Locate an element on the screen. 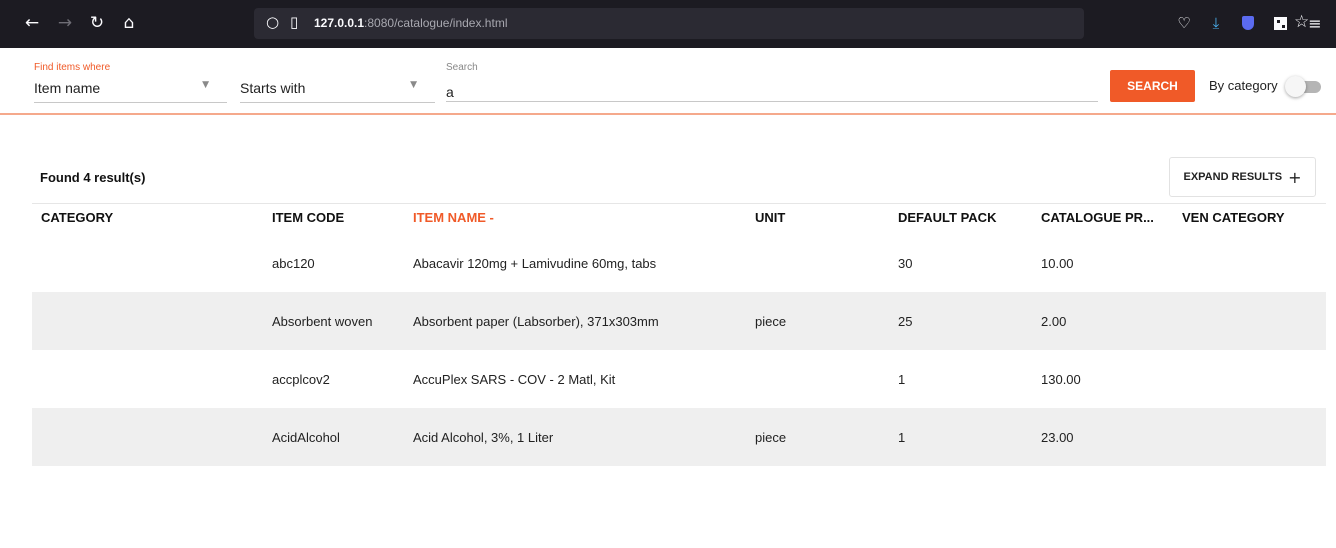  column-header-ven-category: VEN CATEGORY is located at coordinates (1233, 217).